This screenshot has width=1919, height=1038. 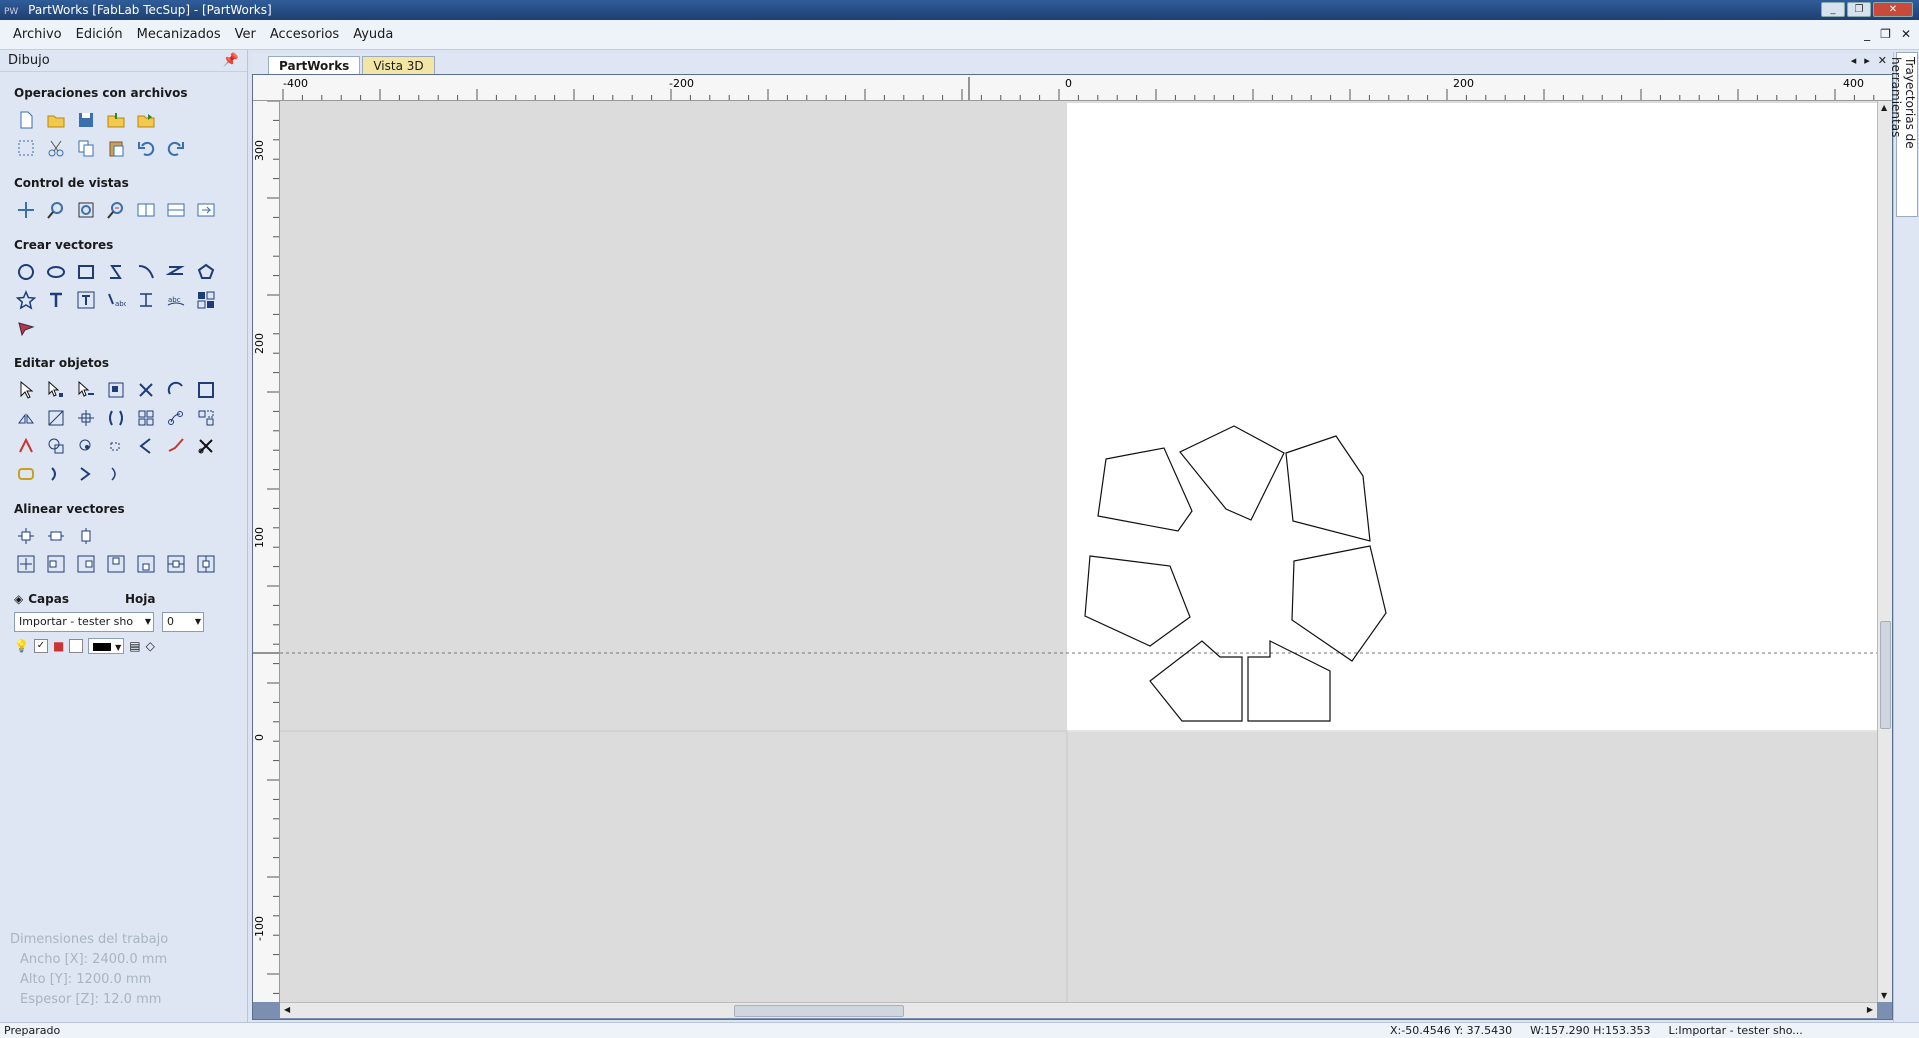 What do you see at coordinates (245, 34) in the screenshot?
I see `menu-ver: Ver` at bounding box center [245, 34].